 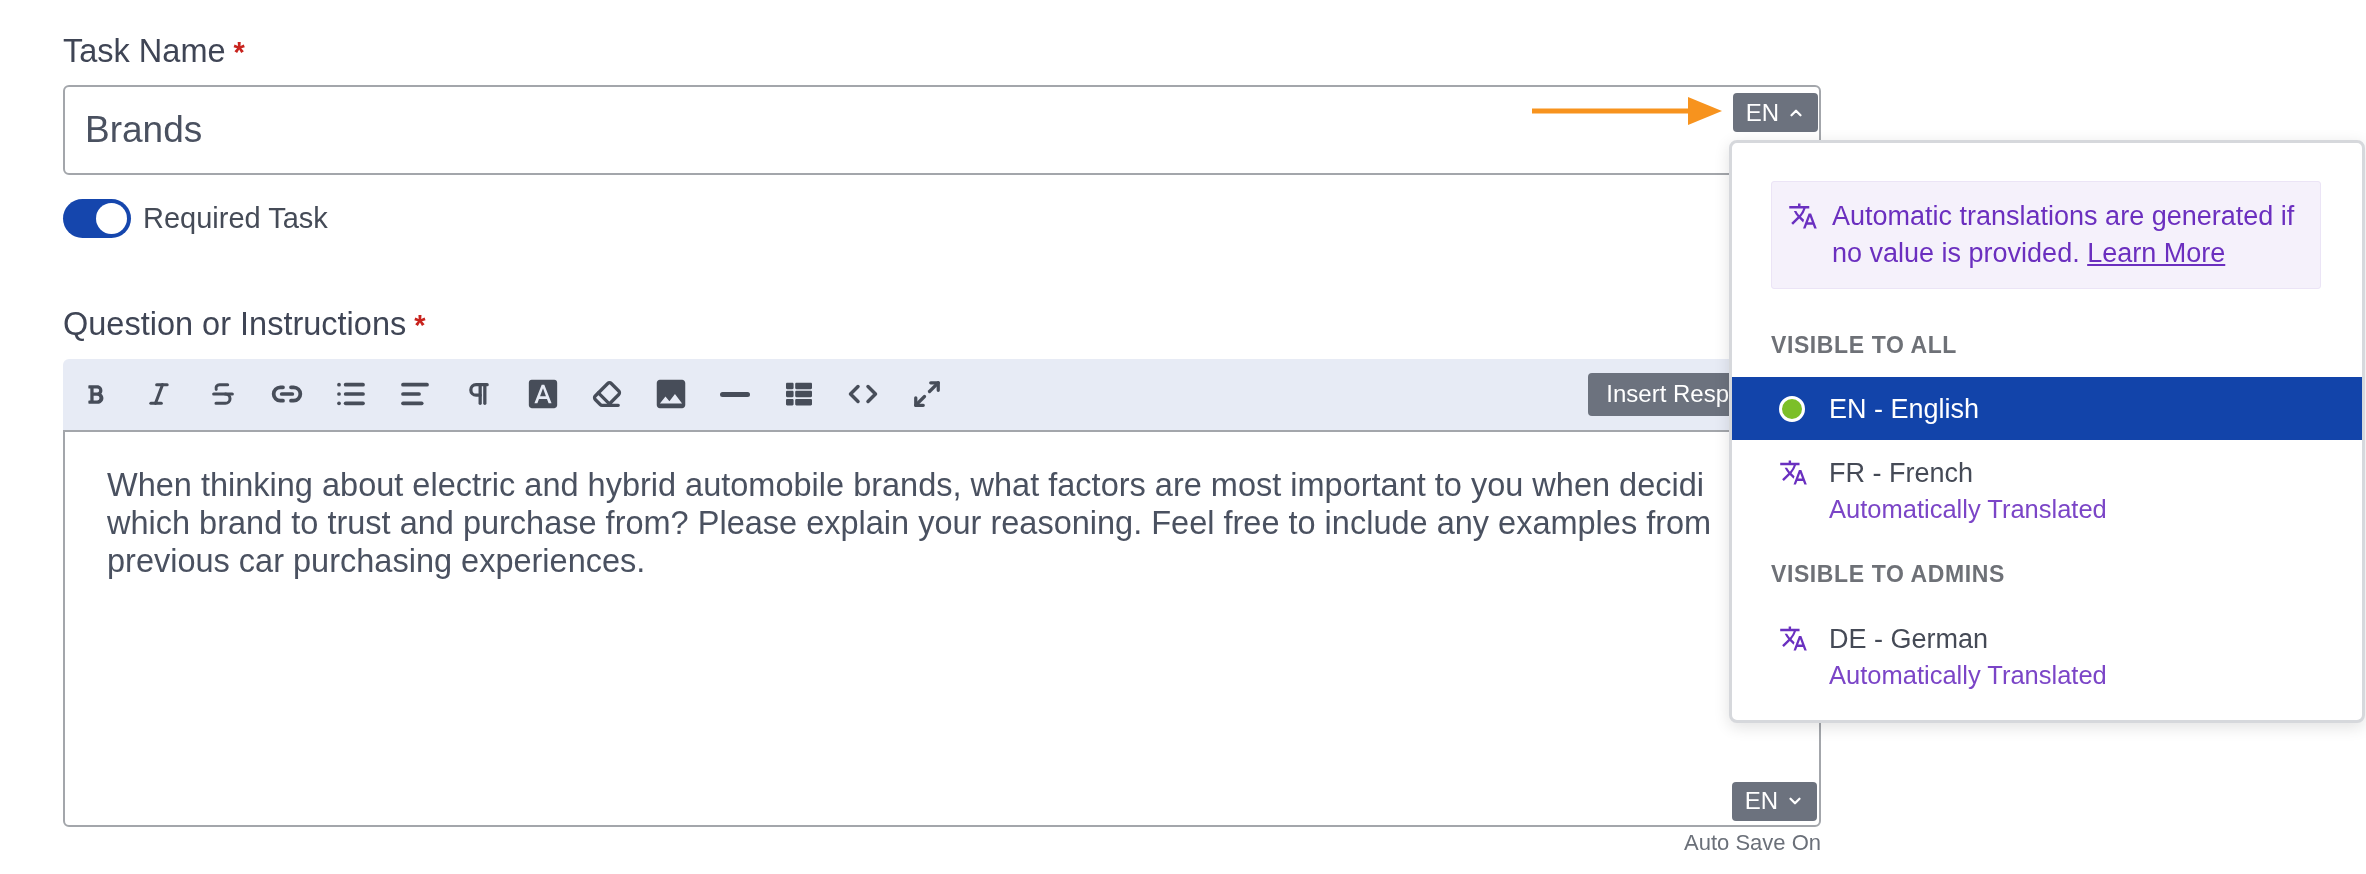 I want to click on strikethrough-icon, so click(x=223, y=394).